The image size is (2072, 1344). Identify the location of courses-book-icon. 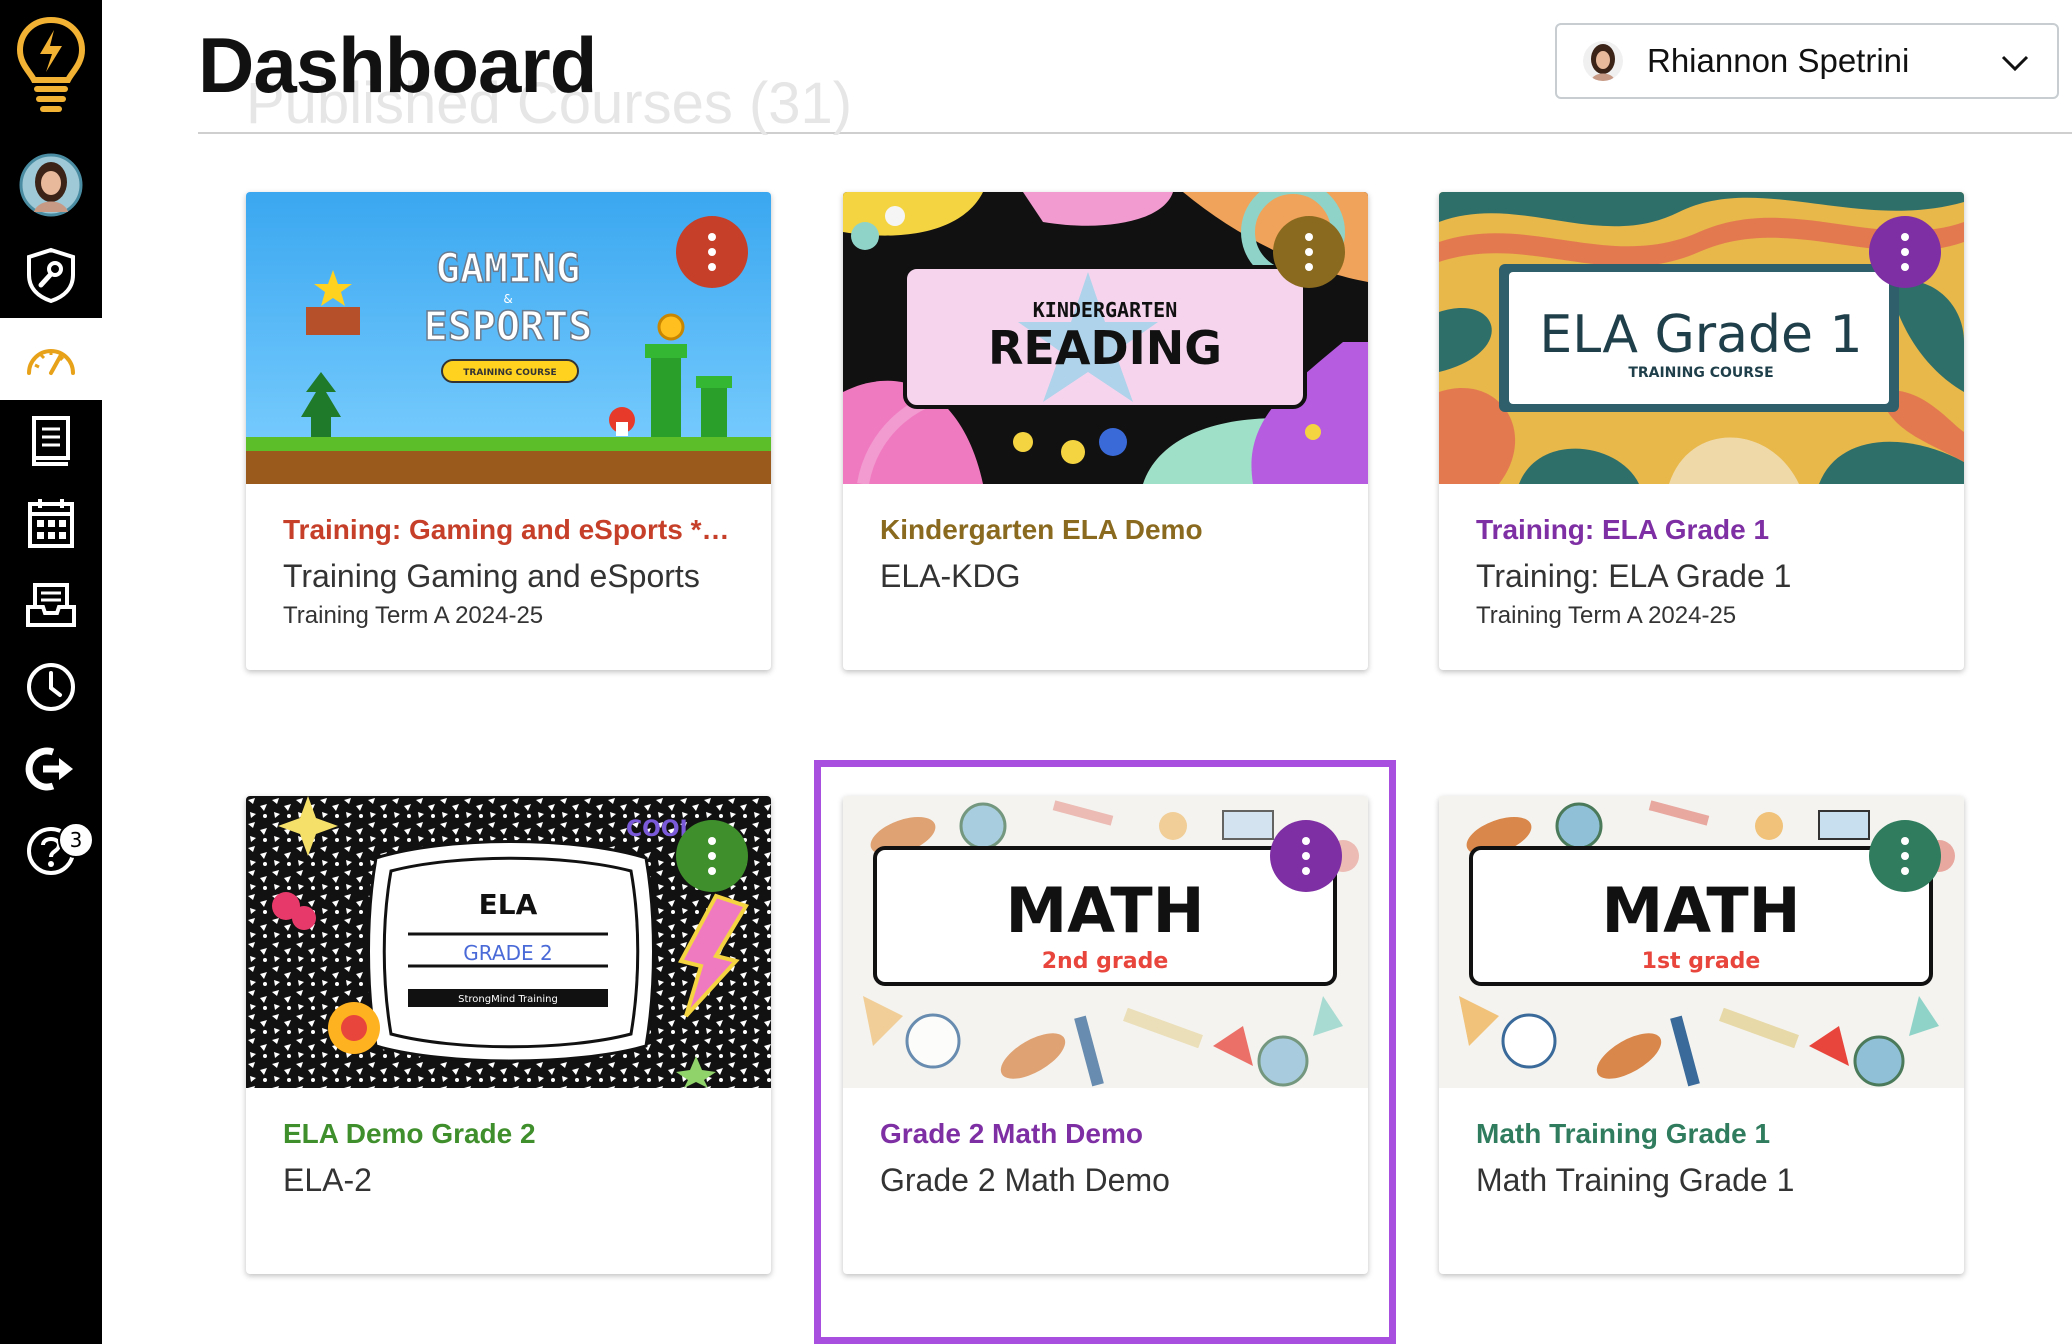
(51, 441).